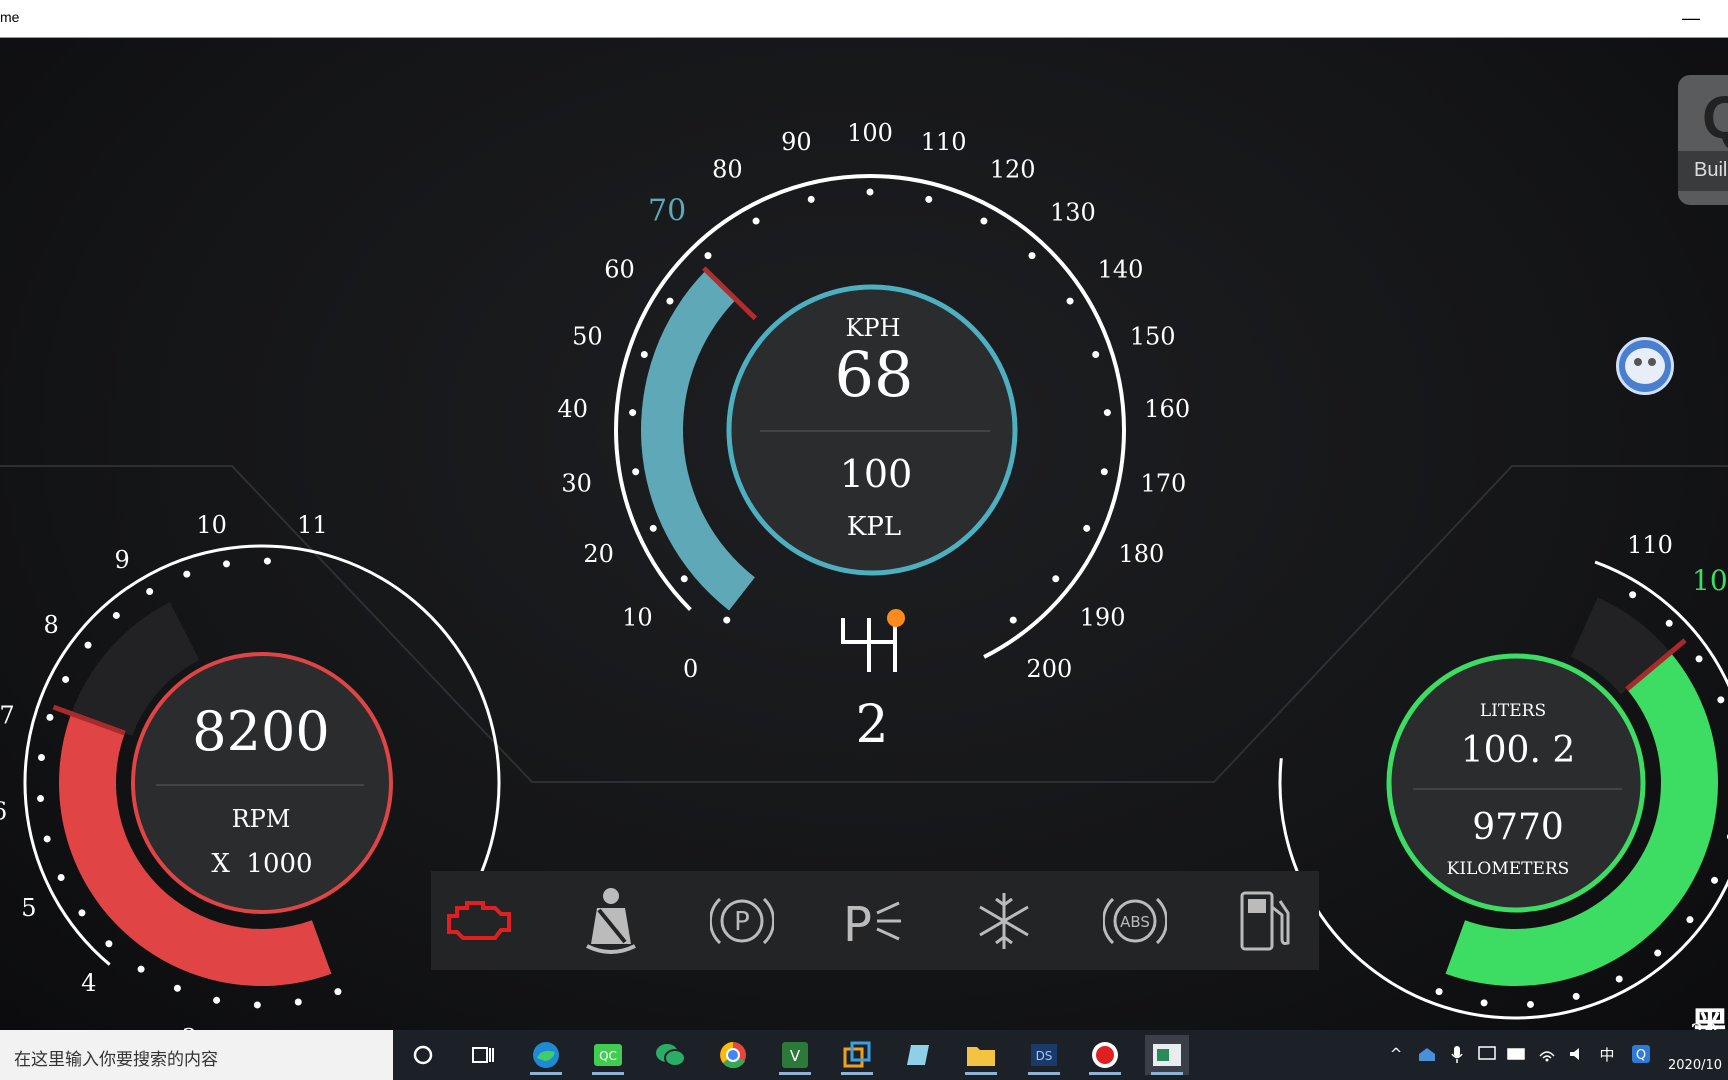  What do you see at coordinates (1004, 921) in the screenshot?
I see `frost-warning-icon` at bounding box center [1004, 921].